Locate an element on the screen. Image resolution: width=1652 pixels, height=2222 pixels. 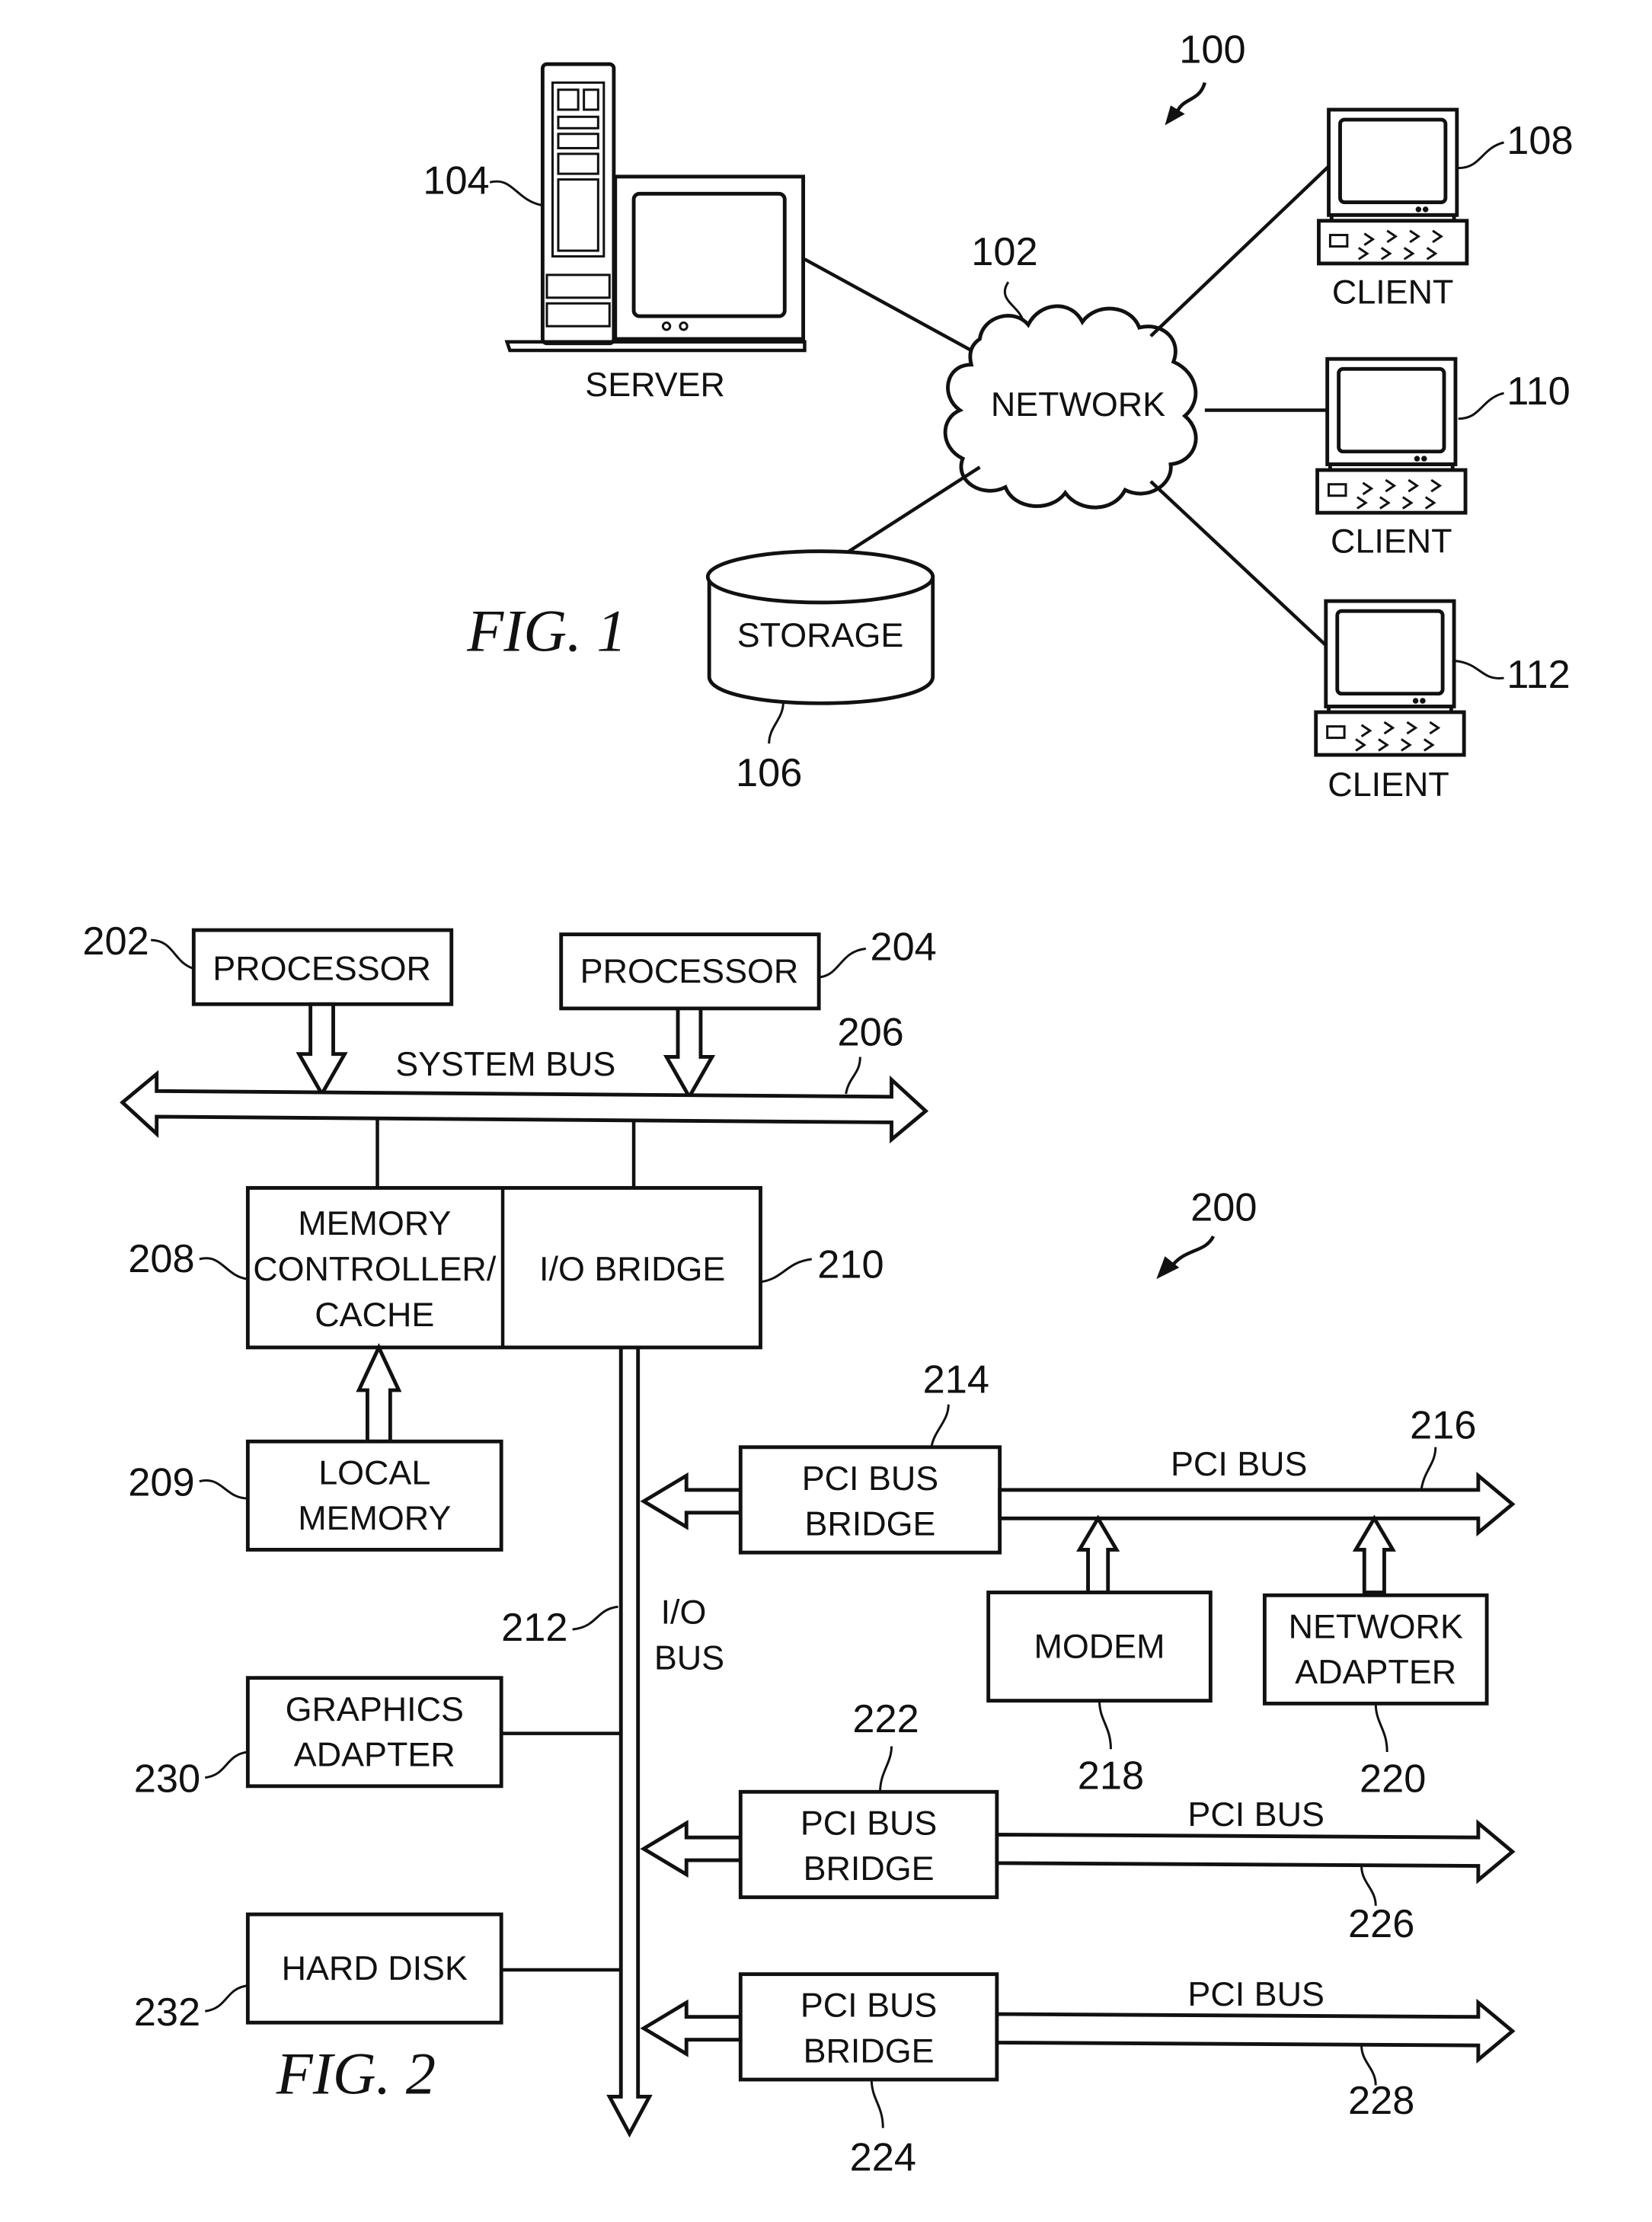
processor-204-label: PROCESSOR is located at coordinates (689, 970).